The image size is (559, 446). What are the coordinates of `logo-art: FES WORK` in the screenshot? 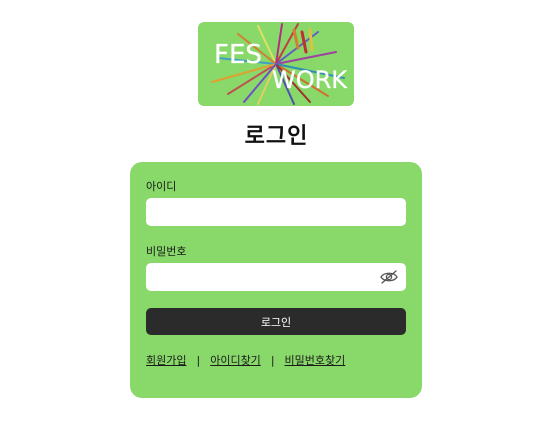 It's located at (279, 64).